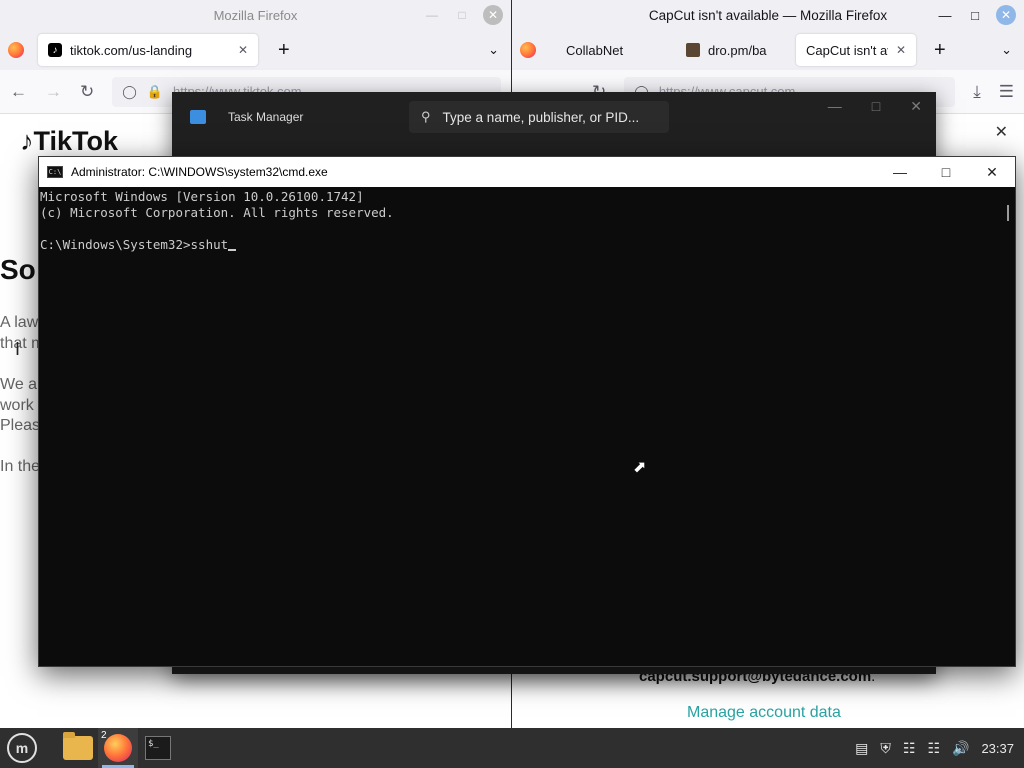 This screenshot has height=768, width=1024. I want to click on volume-icon: 🔊, so click(960, 748).